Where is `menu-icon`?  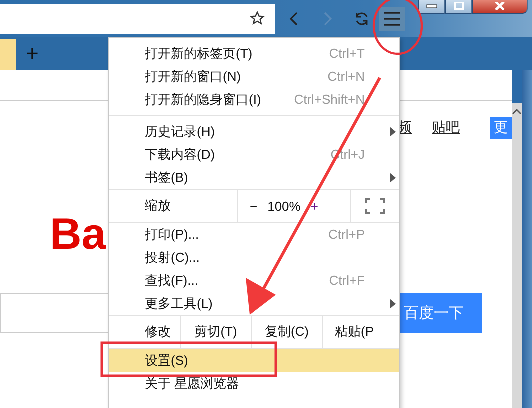 menu-icon is located at coordinates (392, 18).